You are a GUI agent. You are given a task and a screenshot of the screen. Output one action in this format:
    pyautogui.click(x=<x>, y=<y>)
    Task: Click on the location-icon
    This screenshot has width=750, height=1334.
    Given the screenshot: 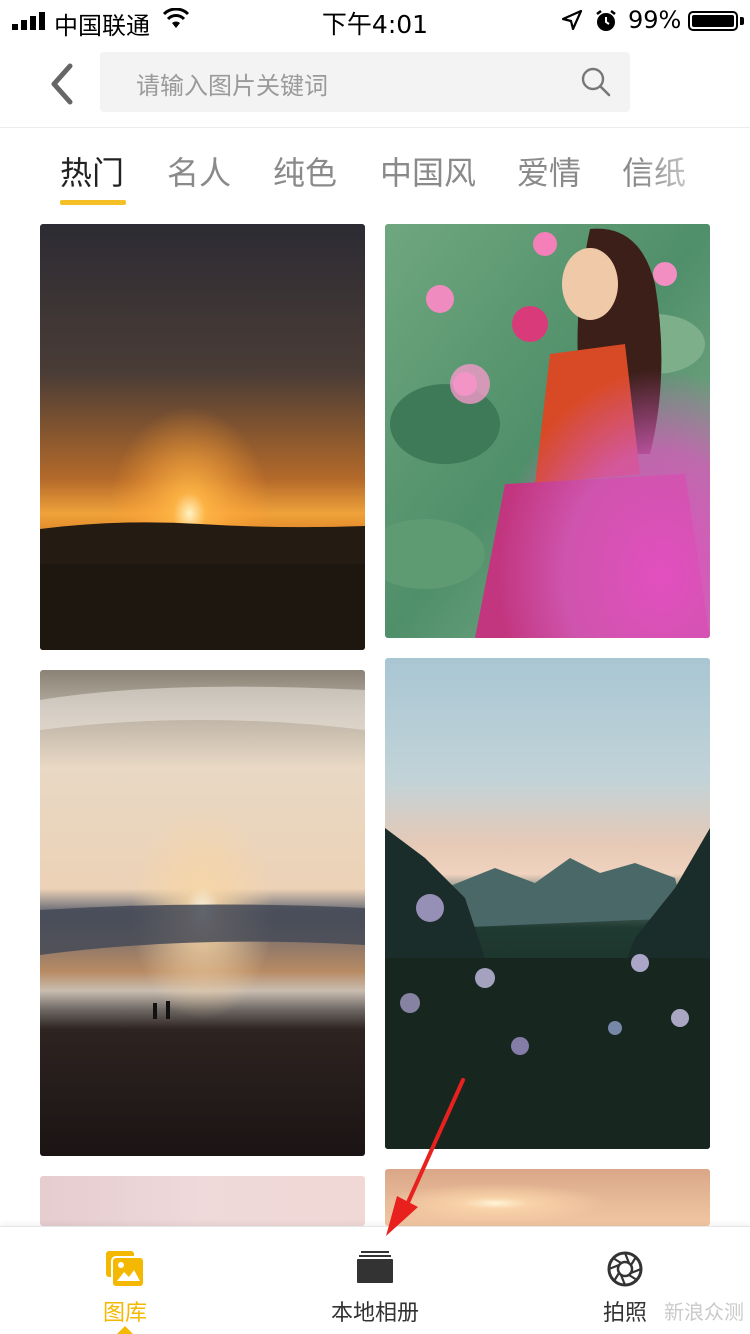 What is the action you would take?
    pyautogui.click(x=572, y=20)
    